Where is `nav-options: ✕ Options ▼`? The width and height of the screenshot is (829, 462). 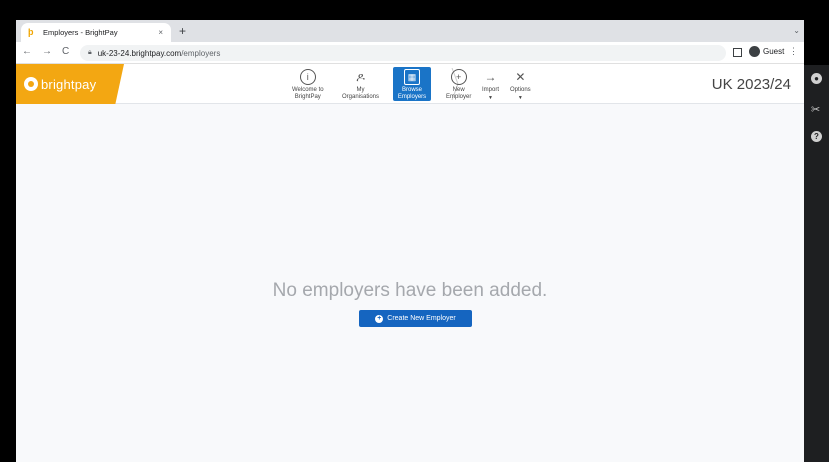 nav-options: ✕ Options ▼ is located at coordinates (520, 84).